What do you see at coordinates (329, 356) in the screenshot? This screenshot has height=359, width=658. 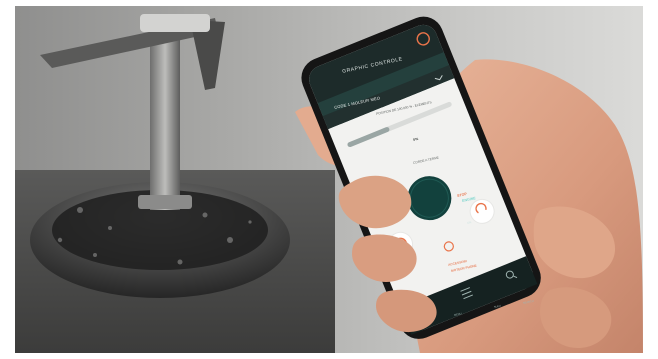 I see `bottom-border` at bounding box center [329, 356].